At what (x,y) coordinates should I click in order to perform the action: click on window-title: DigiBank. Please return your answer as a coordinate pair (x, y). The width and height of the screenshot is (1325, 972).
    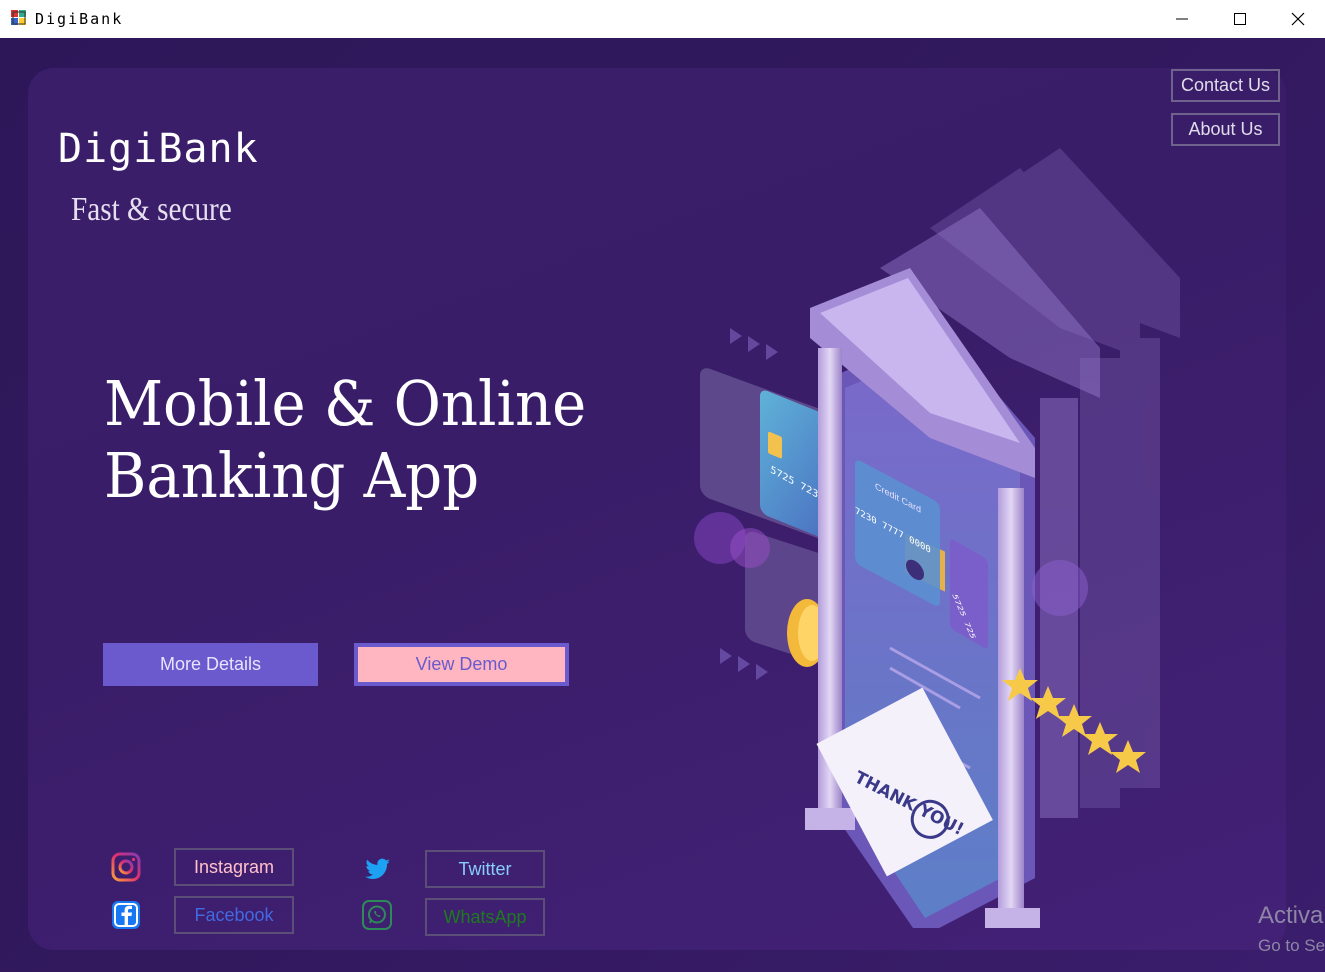
    Looking at the image, I should click on (79, 19).